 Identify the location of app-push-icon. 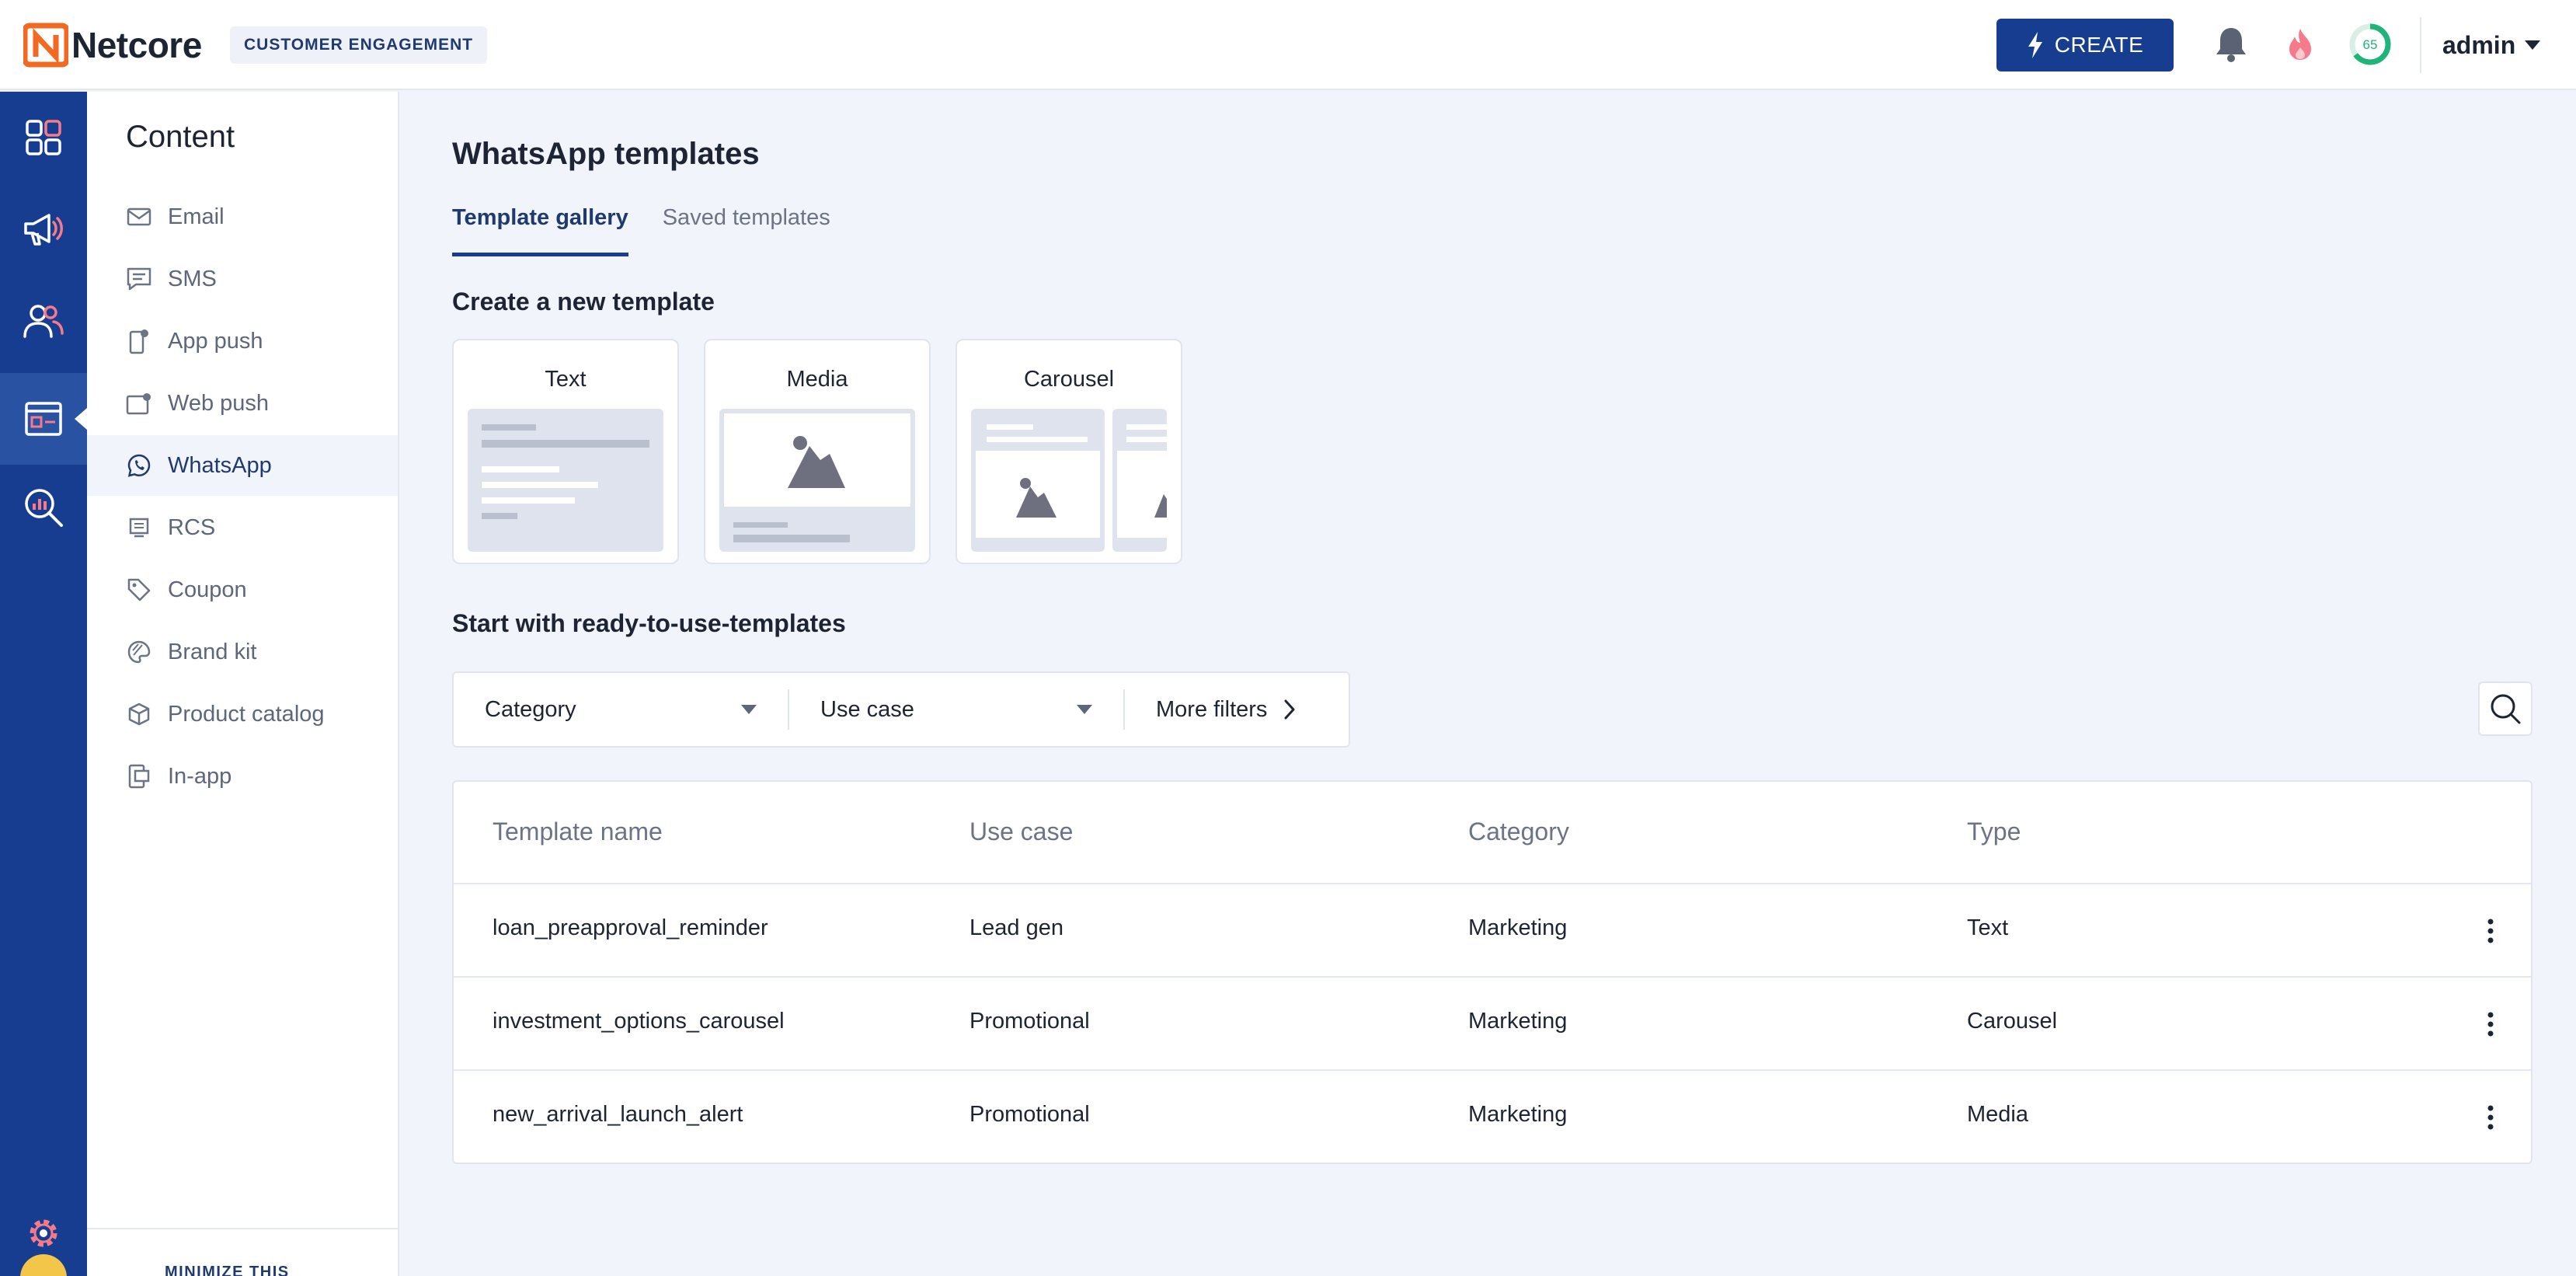
(139, 341).